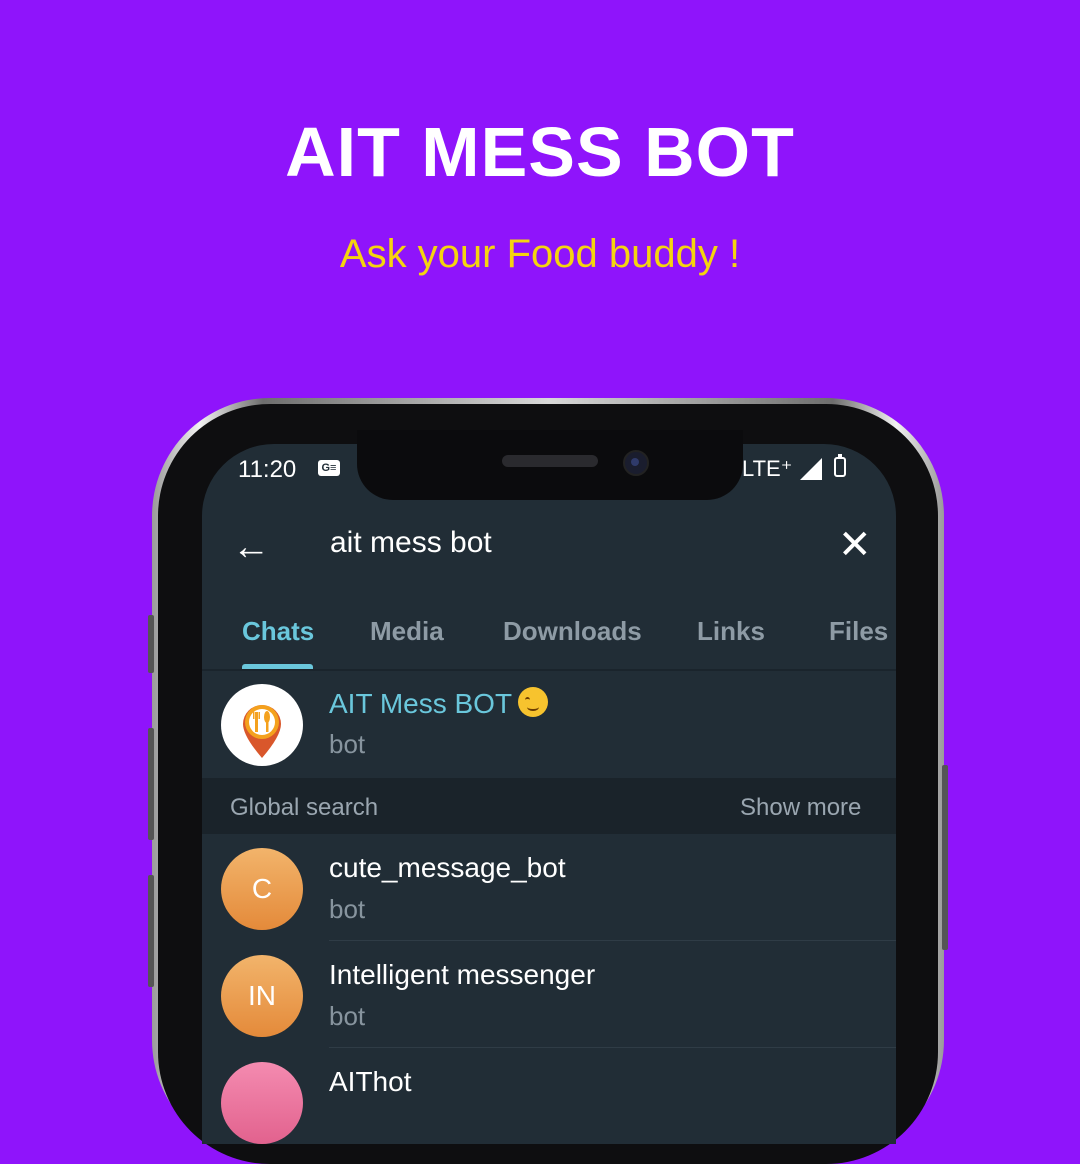 This screenshot has width=1080, height=1164. What do you see at coordinates (855, 545) in the screenshot?
I see `close-icon: ✕` at bounding box center [855, 545].